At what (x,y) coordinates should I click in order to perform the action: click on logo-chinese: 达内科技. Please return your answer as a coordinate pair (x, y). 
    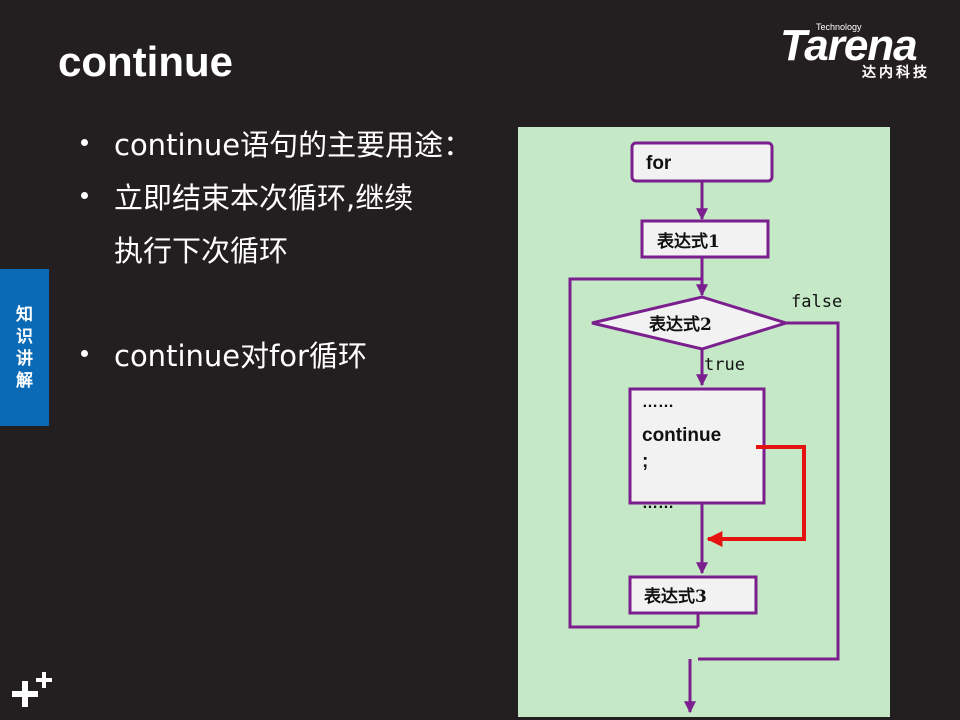
    Looking at the image, I should click on (896, 73).